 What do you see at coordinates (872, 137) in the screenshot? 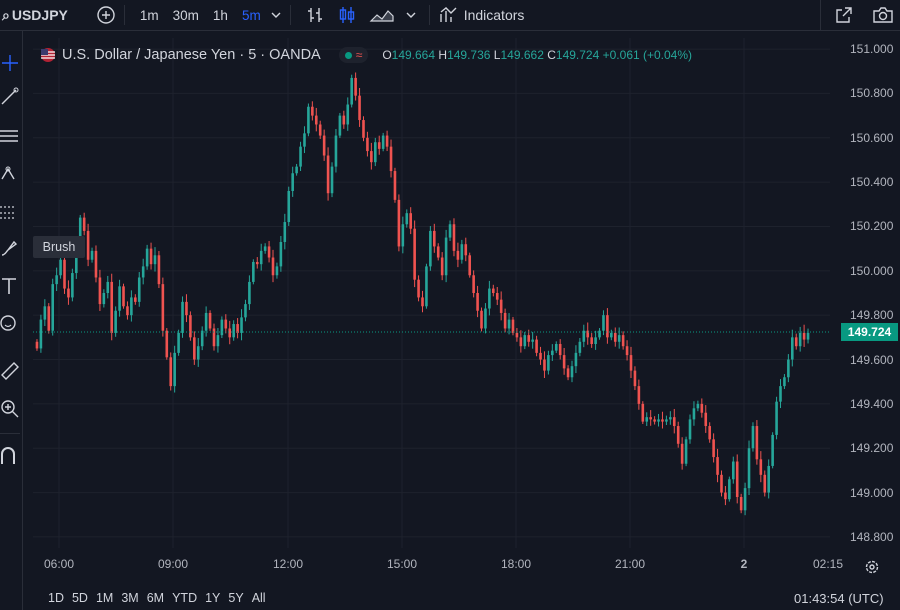
I see `price-tick-label: 150.600` at bounding box center [872, 137].